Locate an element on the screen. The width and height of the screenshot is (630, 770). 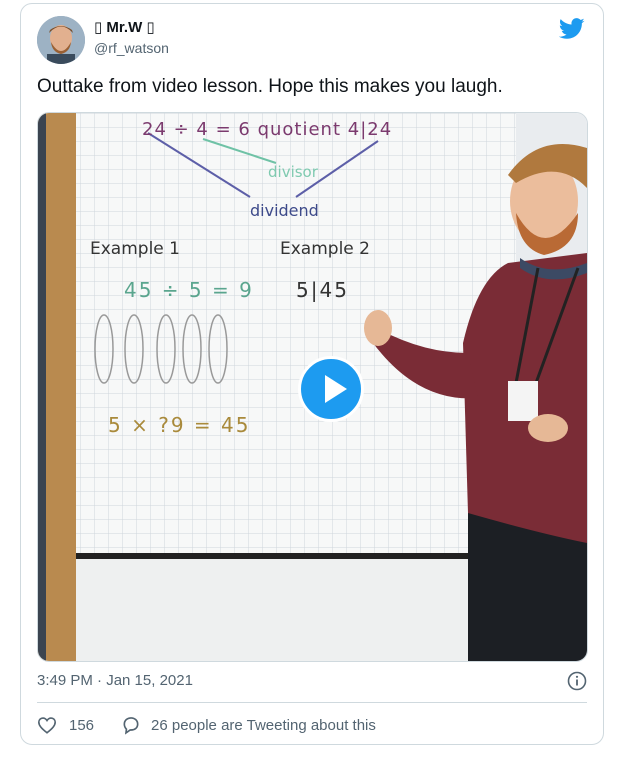
conversation-link: 26 people are Tweeting about this is located at coordinates (248, 725).